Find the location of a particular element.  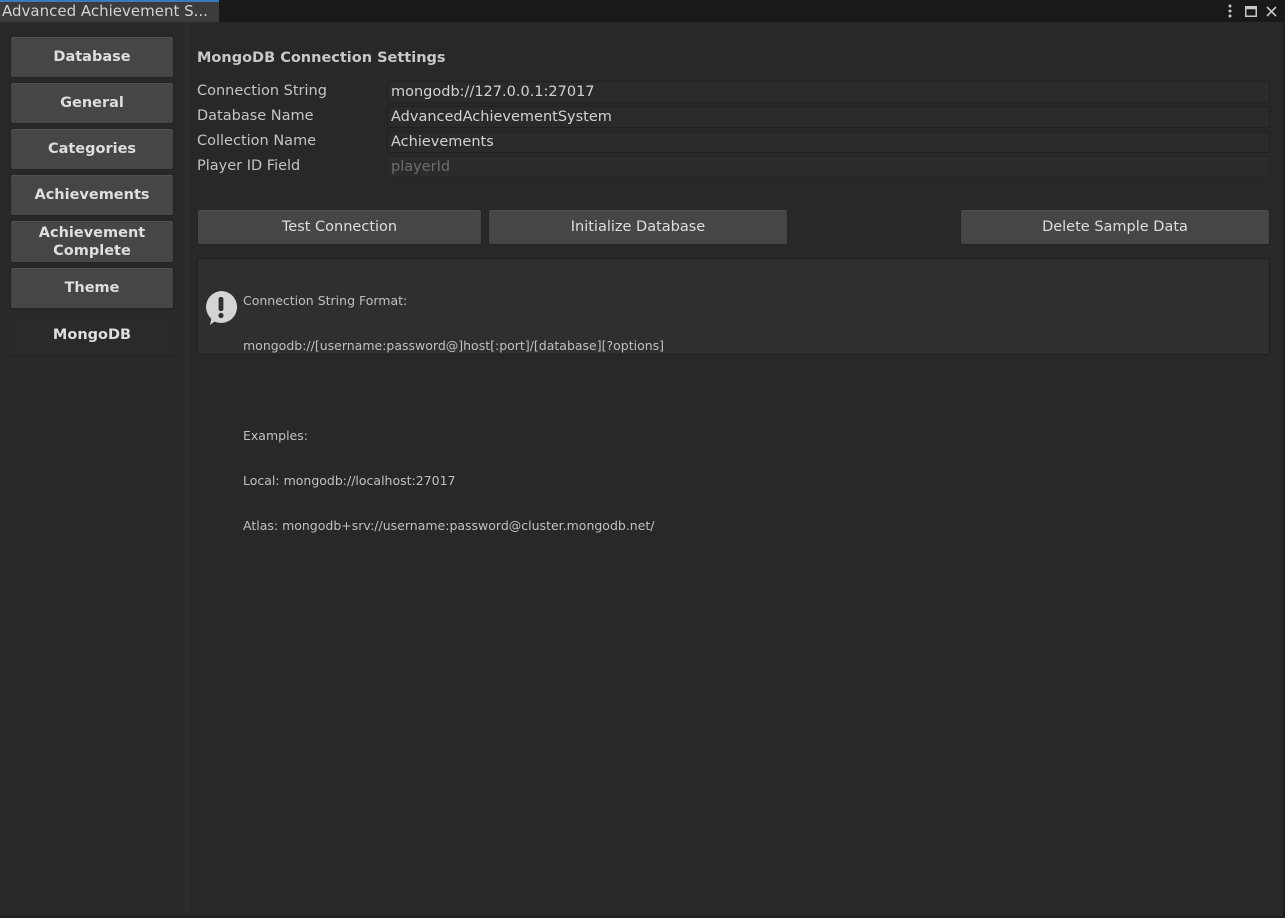

info-exclamation-icon is located at coordinates (221, 308).